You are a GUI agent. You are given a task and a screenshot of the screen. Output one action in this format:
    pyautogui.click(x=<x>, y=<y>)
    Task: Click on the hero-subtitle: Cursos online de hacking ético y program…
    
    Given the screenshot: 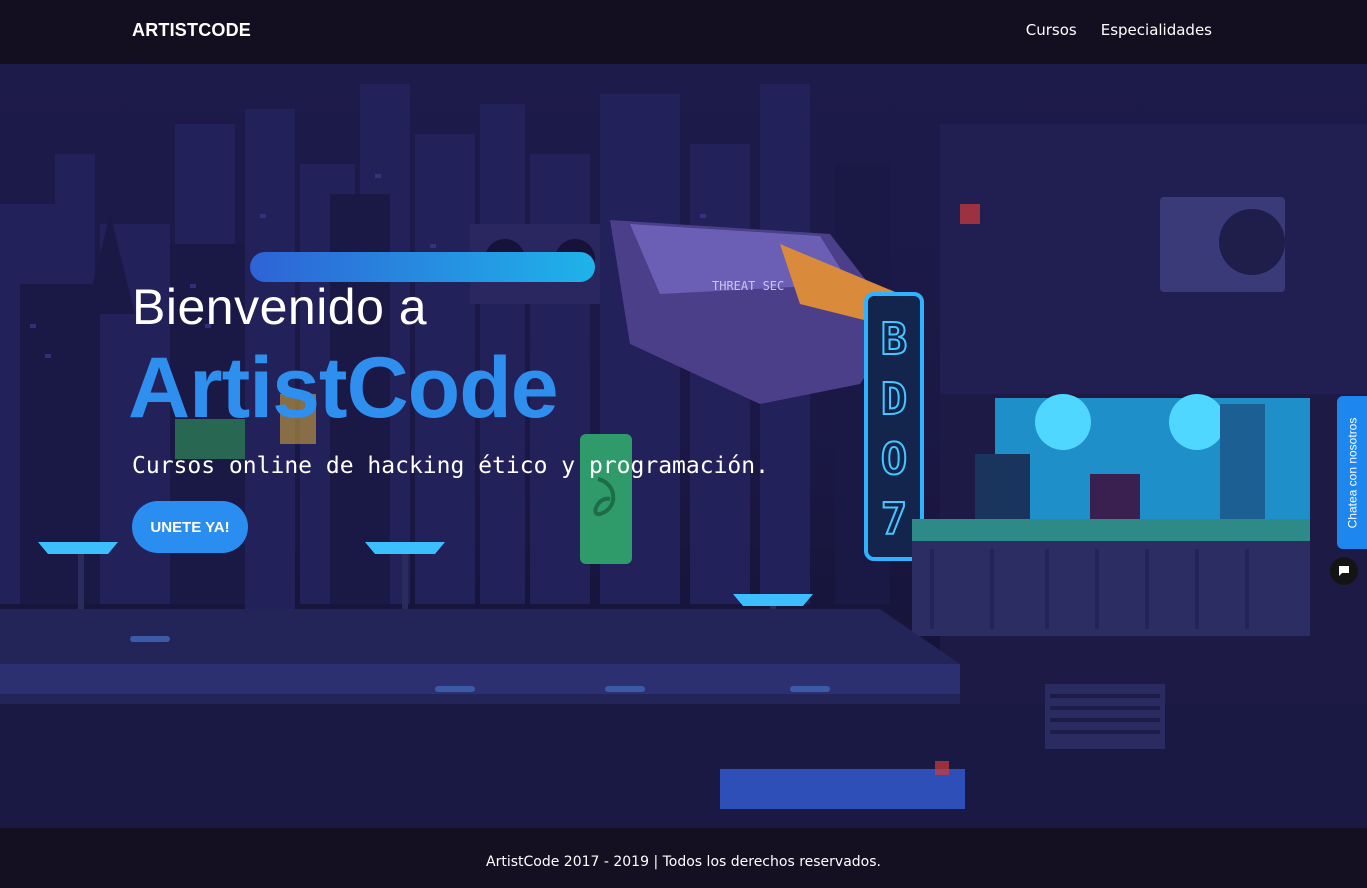 What is the action you would take?
    pyautogui.click(x=450, y=466)
    